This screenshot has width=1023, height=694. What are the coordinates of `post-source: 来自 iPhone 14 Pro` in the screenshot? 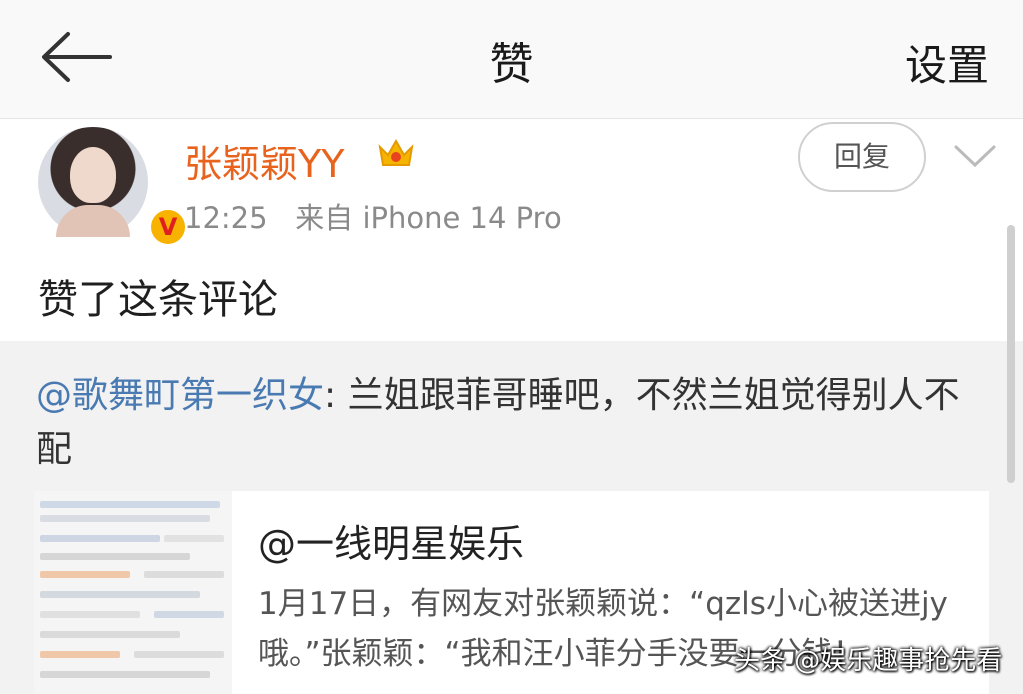 It's located at (428, 218).